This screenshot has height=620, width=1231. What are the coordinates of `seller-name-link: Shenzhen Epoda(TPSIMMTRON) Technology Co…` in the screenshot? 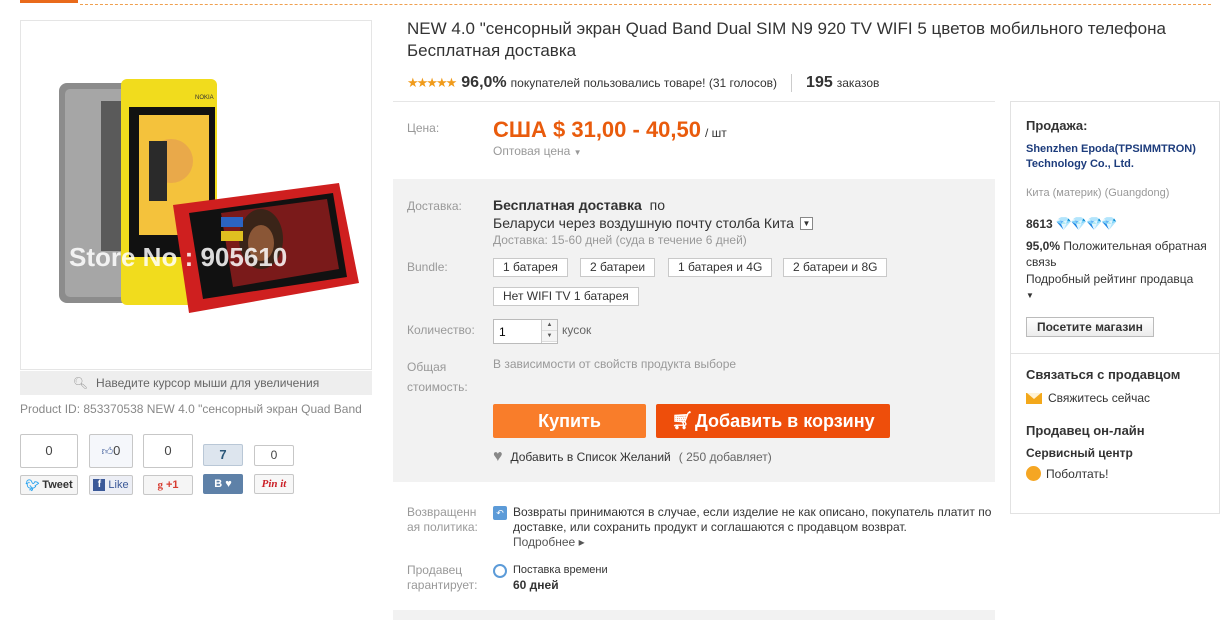 It's located at (1118, 157).